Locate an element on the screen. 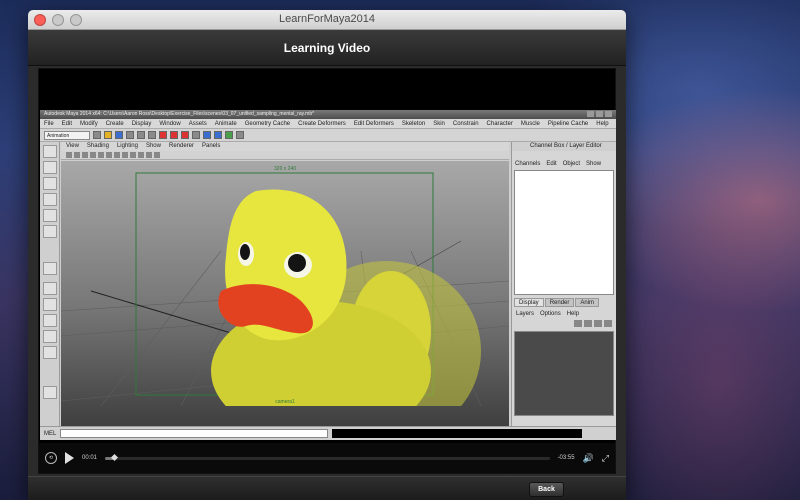 This screenshot has width=800, height=500. layer-editor-tabs: Display Render Anim is located at coordinates (557, 302).